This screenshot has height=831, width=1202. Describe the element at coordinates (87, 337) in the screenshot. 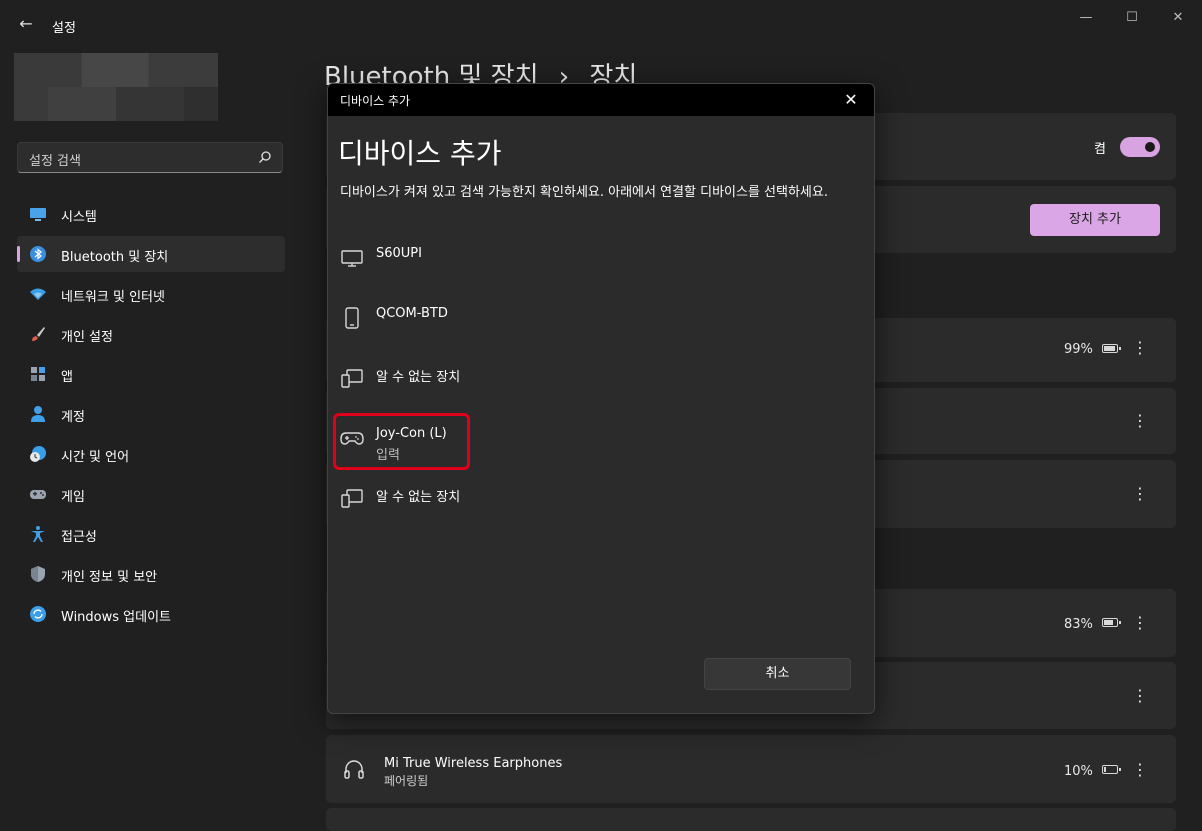

I see `sidebar-item-label: 개인 설정` at that location.